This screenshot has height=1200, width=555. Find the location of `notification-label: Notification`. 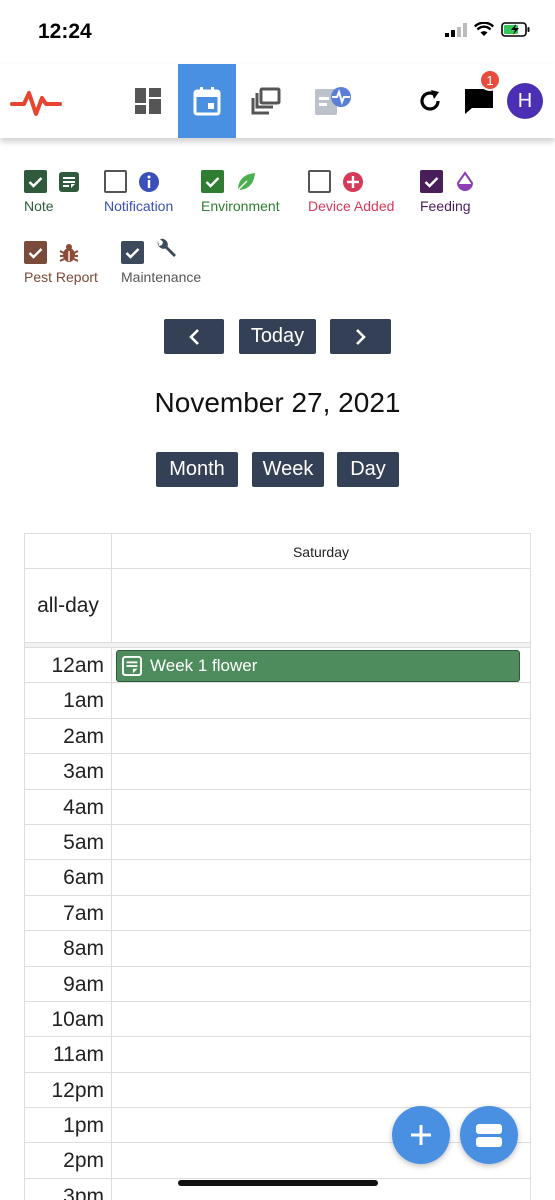

notification-label: Notification is located at coordinates (139, 206).